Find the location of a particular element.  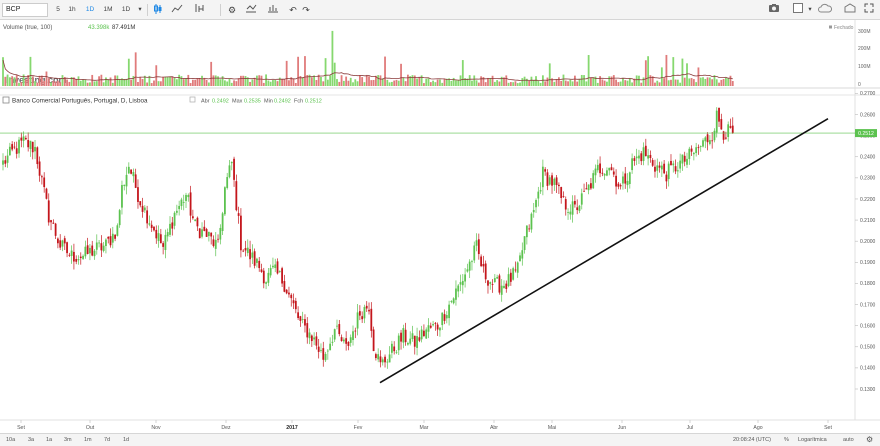

symbol-input: BCP is located at coordinates (25, 10).